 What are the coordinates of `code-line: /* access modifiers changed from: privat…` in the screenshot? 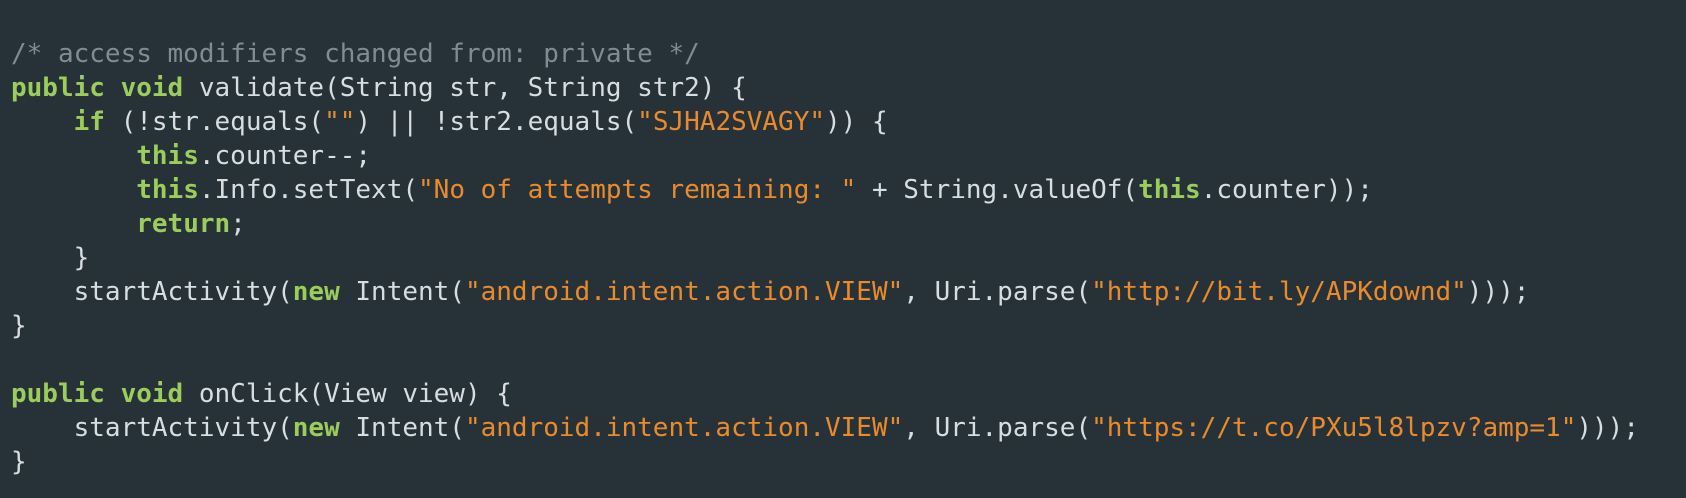 It's located at (848, 54).